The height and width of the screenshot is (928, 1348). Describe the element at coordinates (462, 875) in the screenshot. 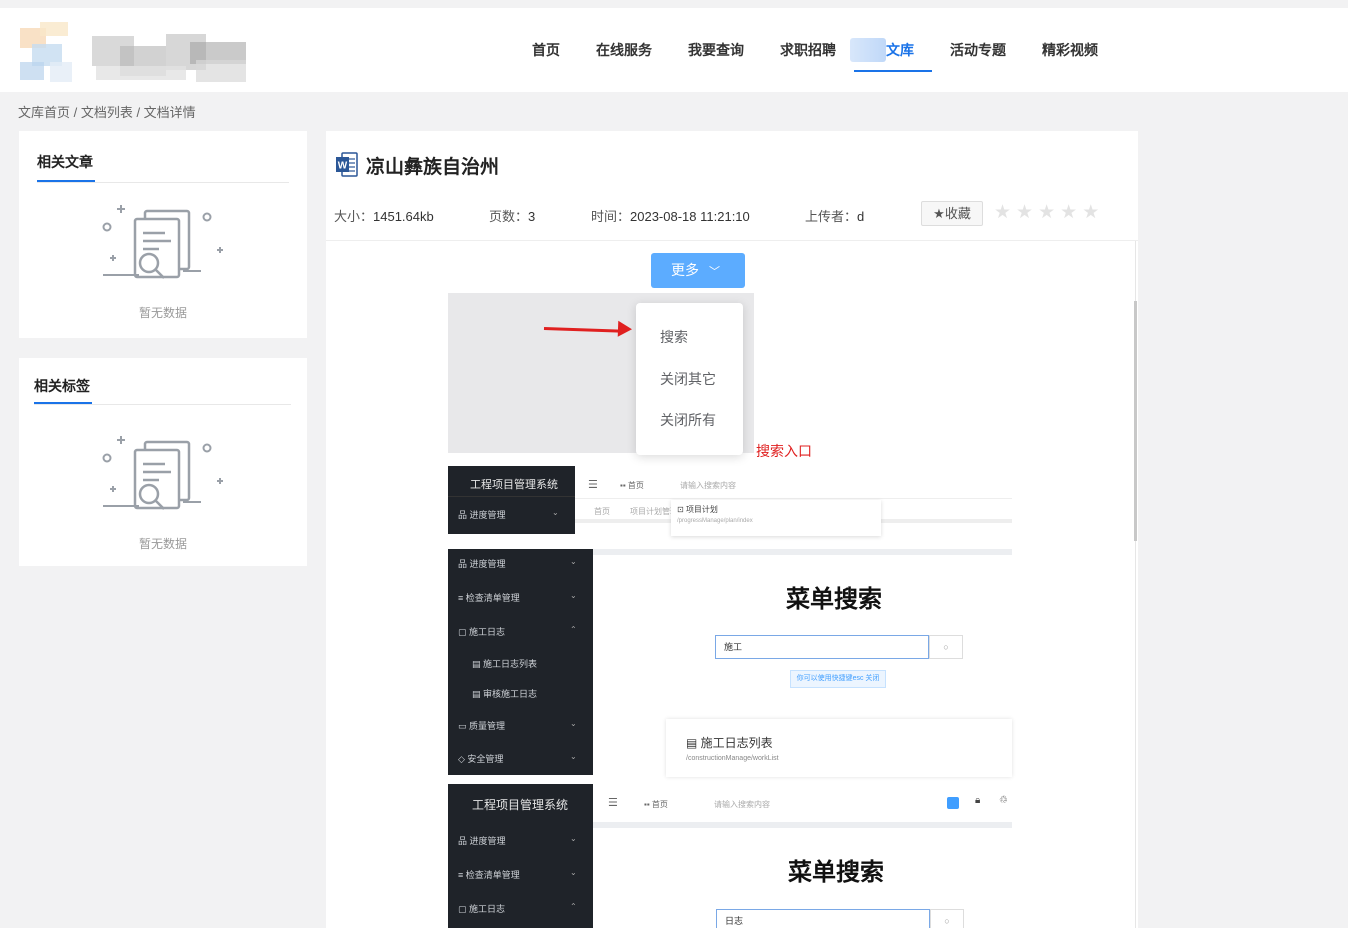

I see `list-icon: ≡` at that location.